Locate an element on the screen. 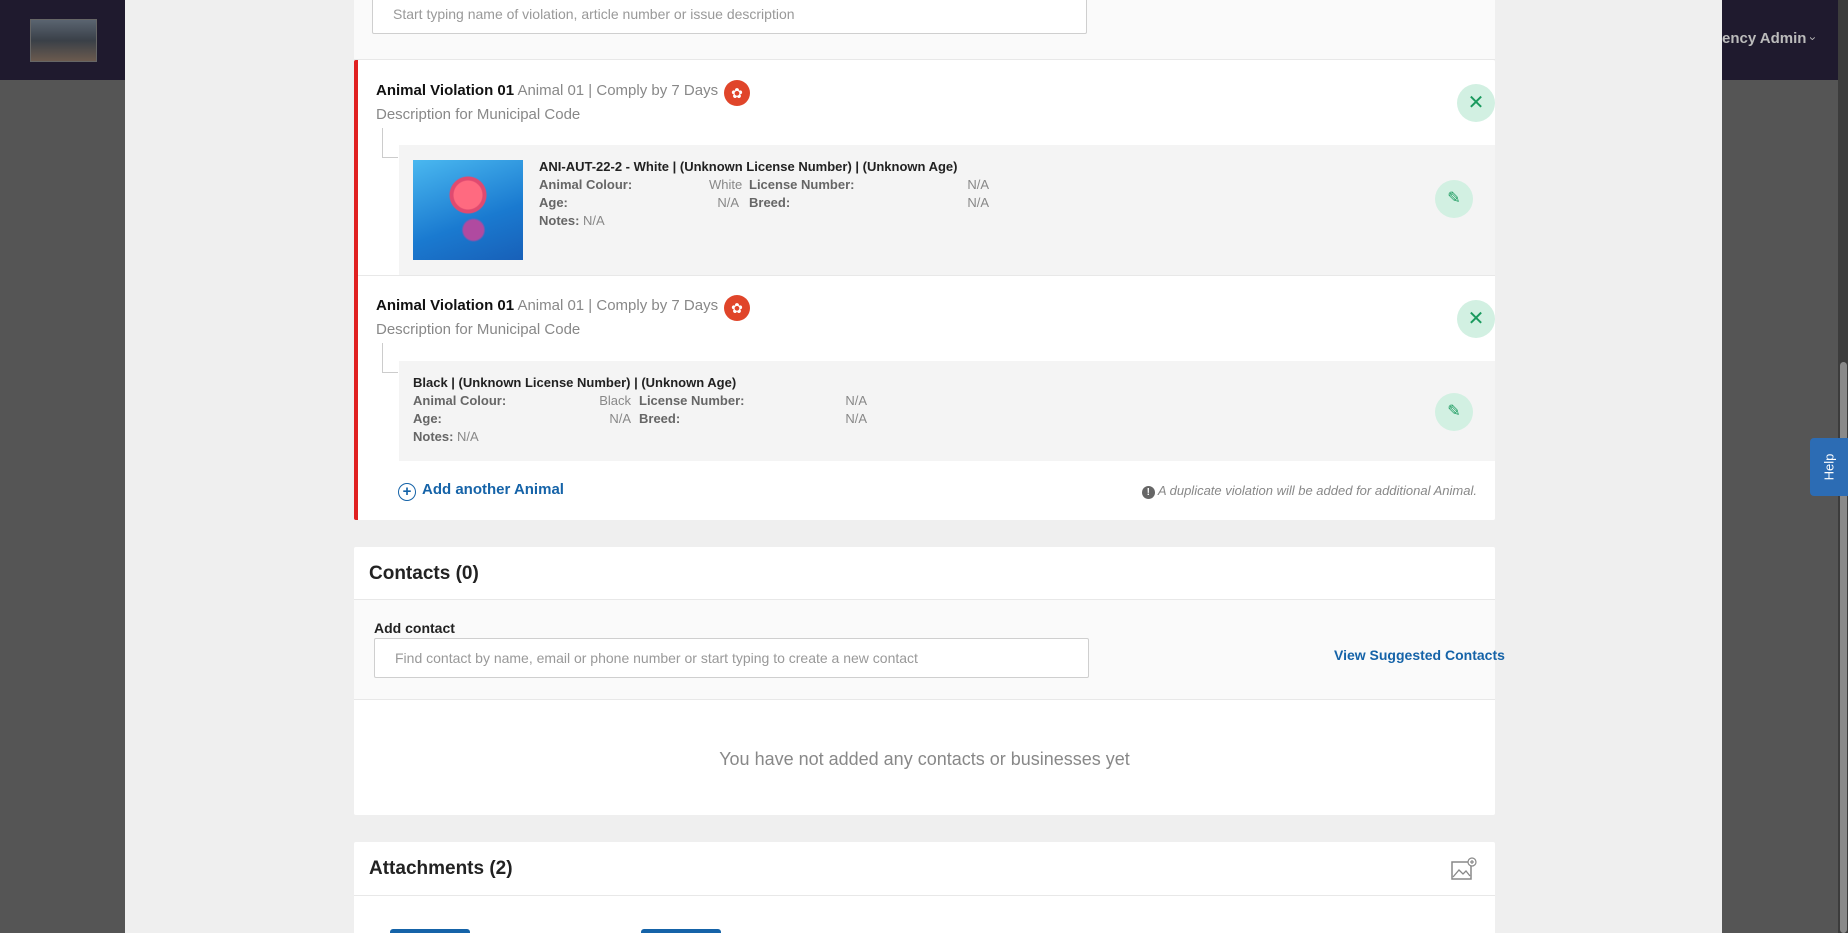  view-suggested-contacts-link: View Suggested Contacts is located at coordinates (1419, 655).